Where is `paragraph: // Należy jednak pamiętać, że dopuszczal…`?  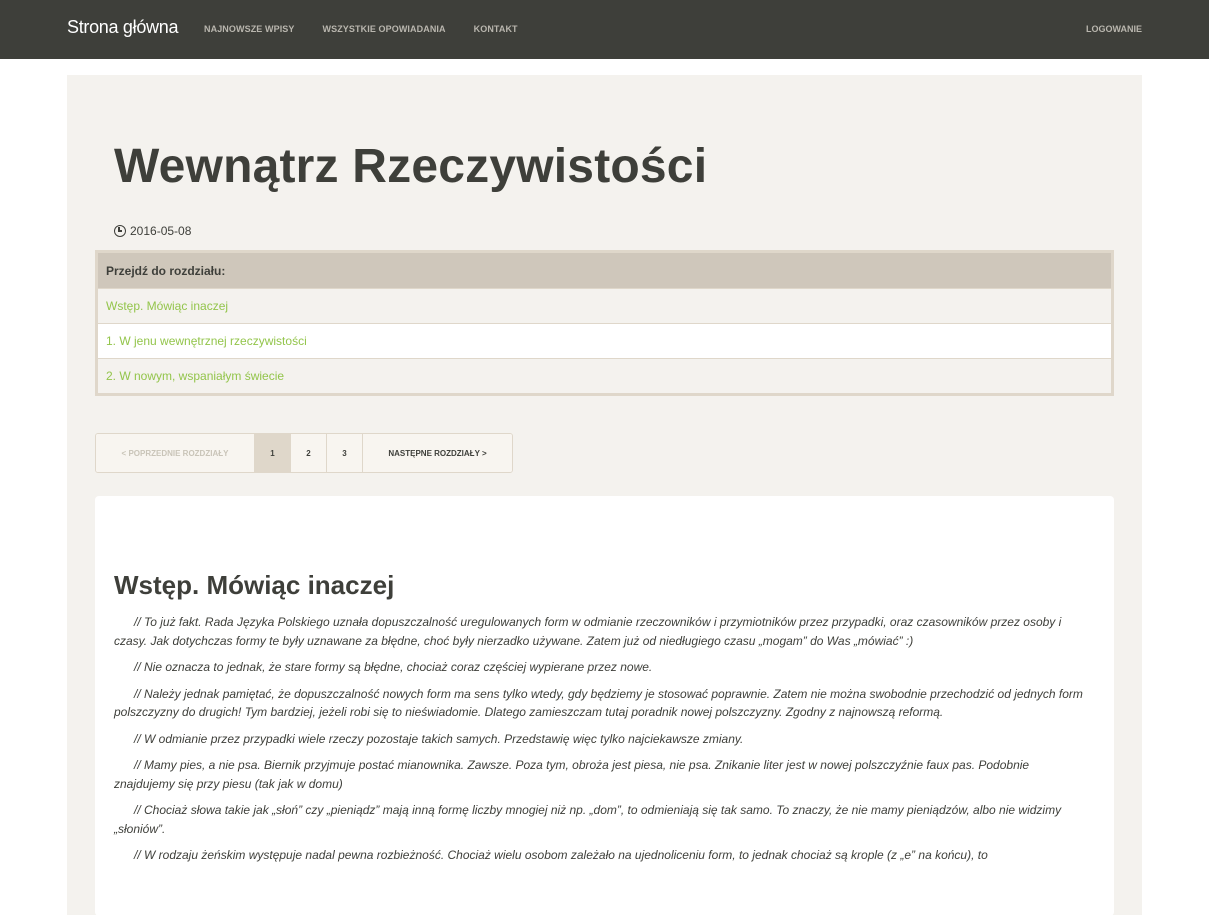
paragraph: // Należy jednak pamiętać, że dopuszczal… is located at coordinates (598, 703).